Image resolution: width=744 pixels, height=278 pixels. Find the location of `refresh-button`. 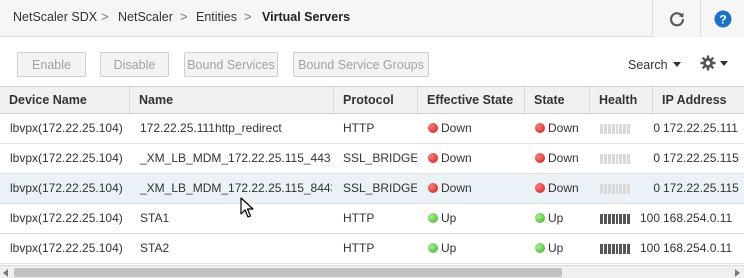

refresh-button is located at coordinates (676, 18).